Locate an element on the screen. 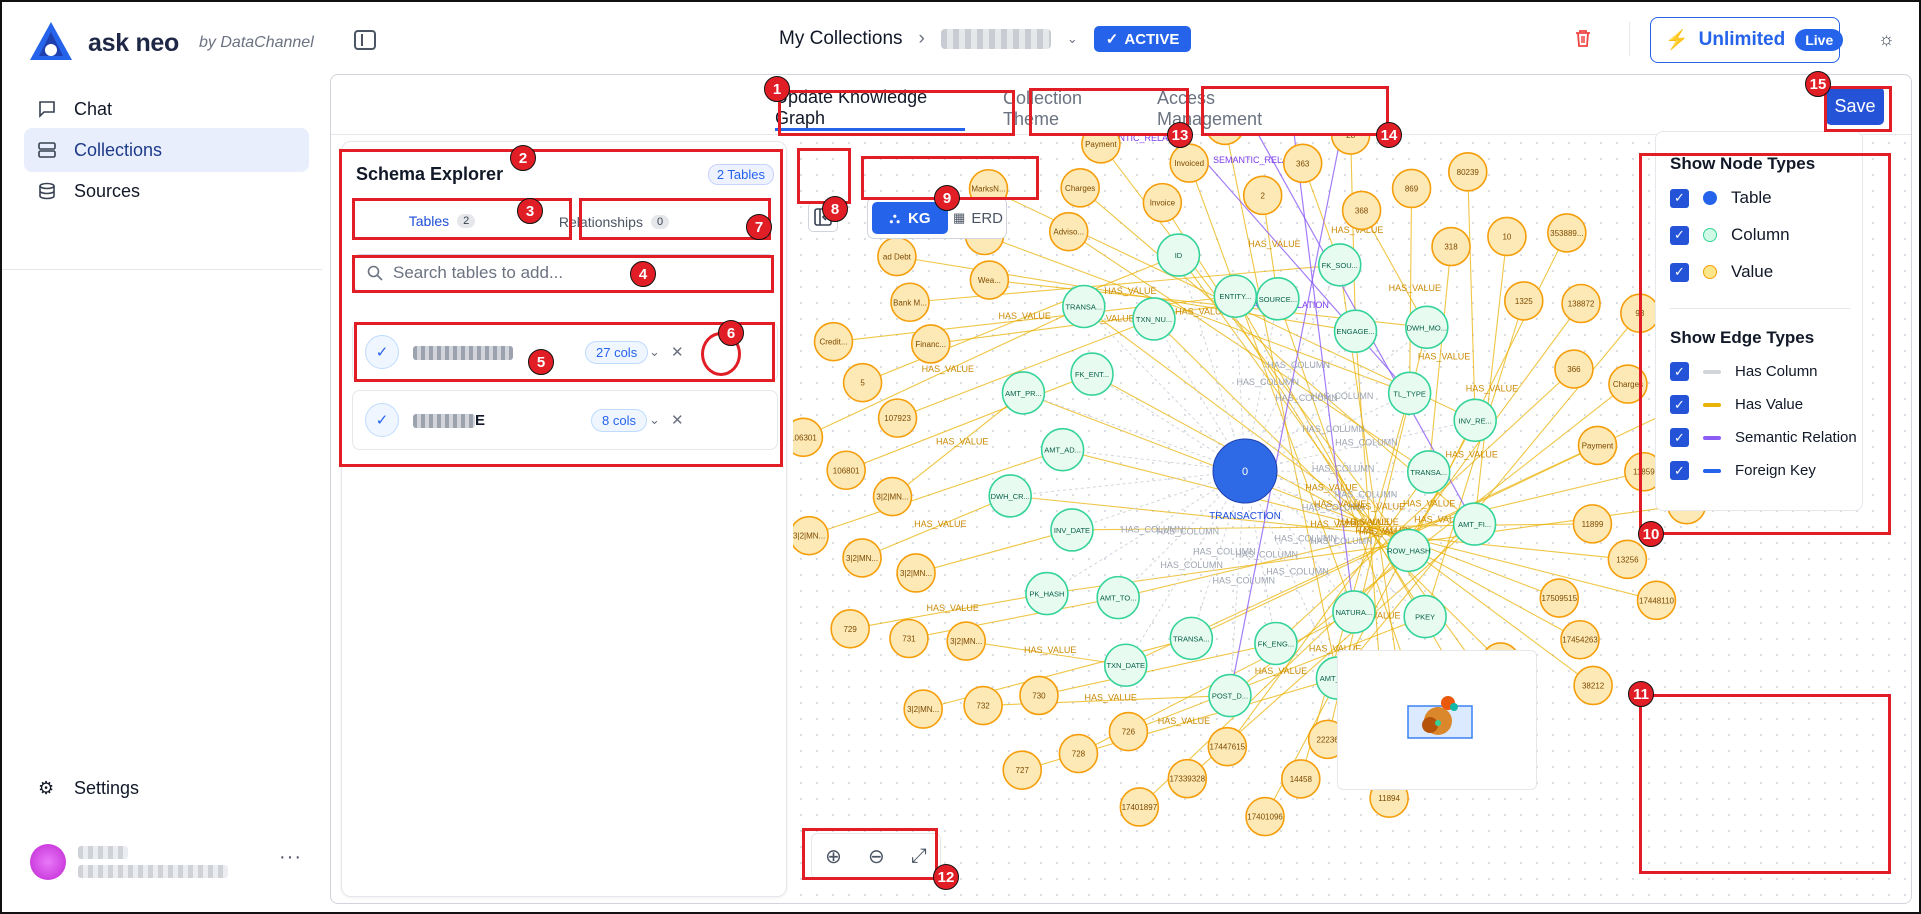 Image resolution: width=1921 pixels, height=914 pixels. zoom-controls: ⊕ ⊖ ⤢ is located at coordinates (876, 856).